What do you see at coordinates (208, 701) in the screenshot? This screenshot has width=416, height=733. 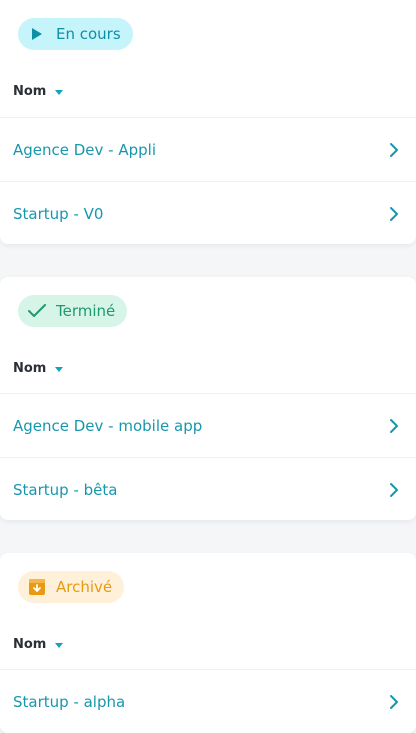 I see `project-row: Startup - alpha` at bounding box center [208, 701].